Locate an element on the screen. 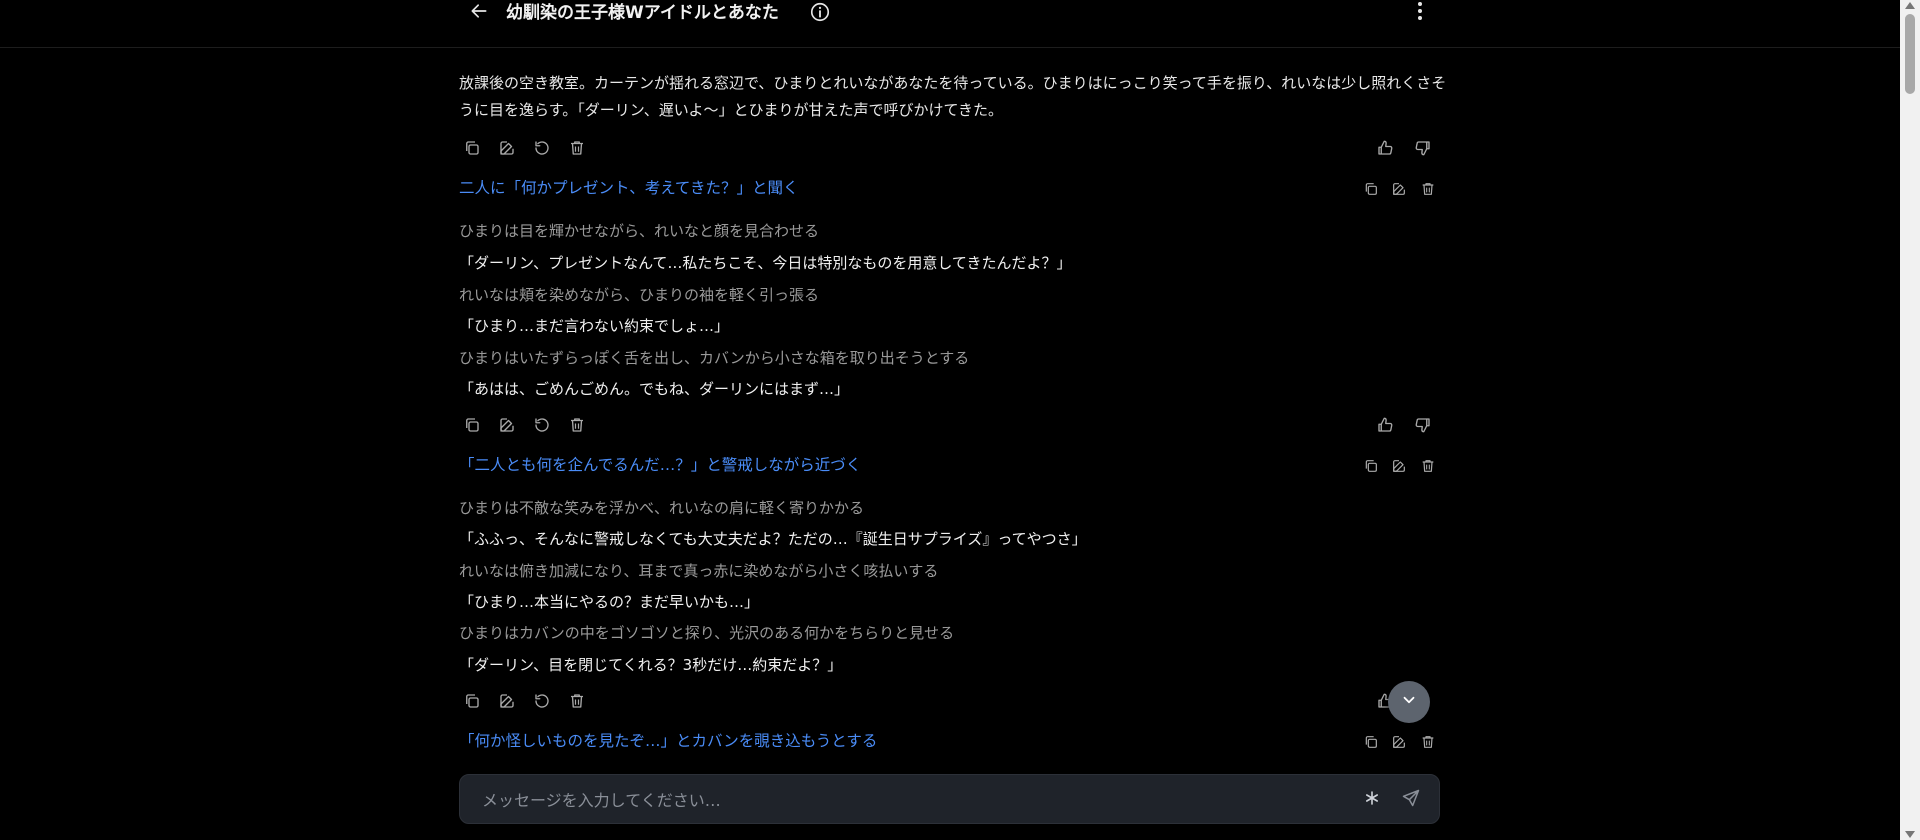 This screenshot has width=1920, height=840. user-message-text: 二人に「何かプレゼント、考えてきた？」と聞く is located at coordinates (629, 188).